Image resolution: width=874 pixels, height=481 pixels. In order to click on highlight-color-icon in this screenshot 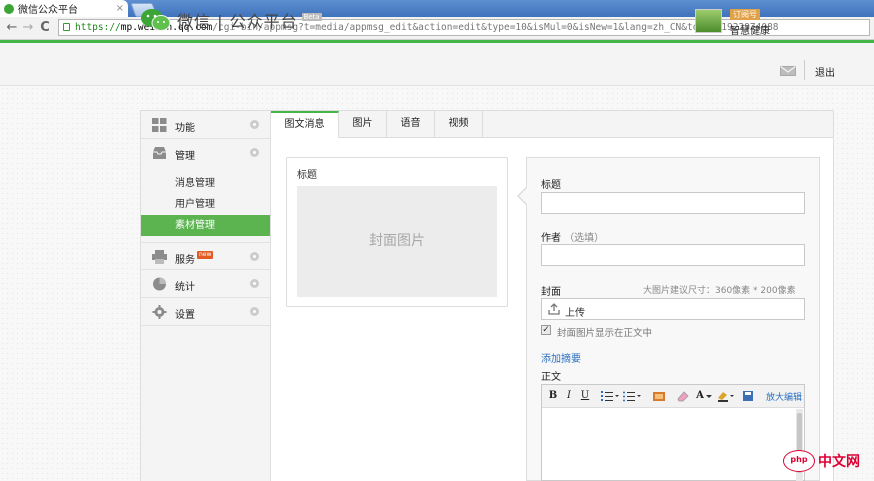, I will do `click(726, 396)`.